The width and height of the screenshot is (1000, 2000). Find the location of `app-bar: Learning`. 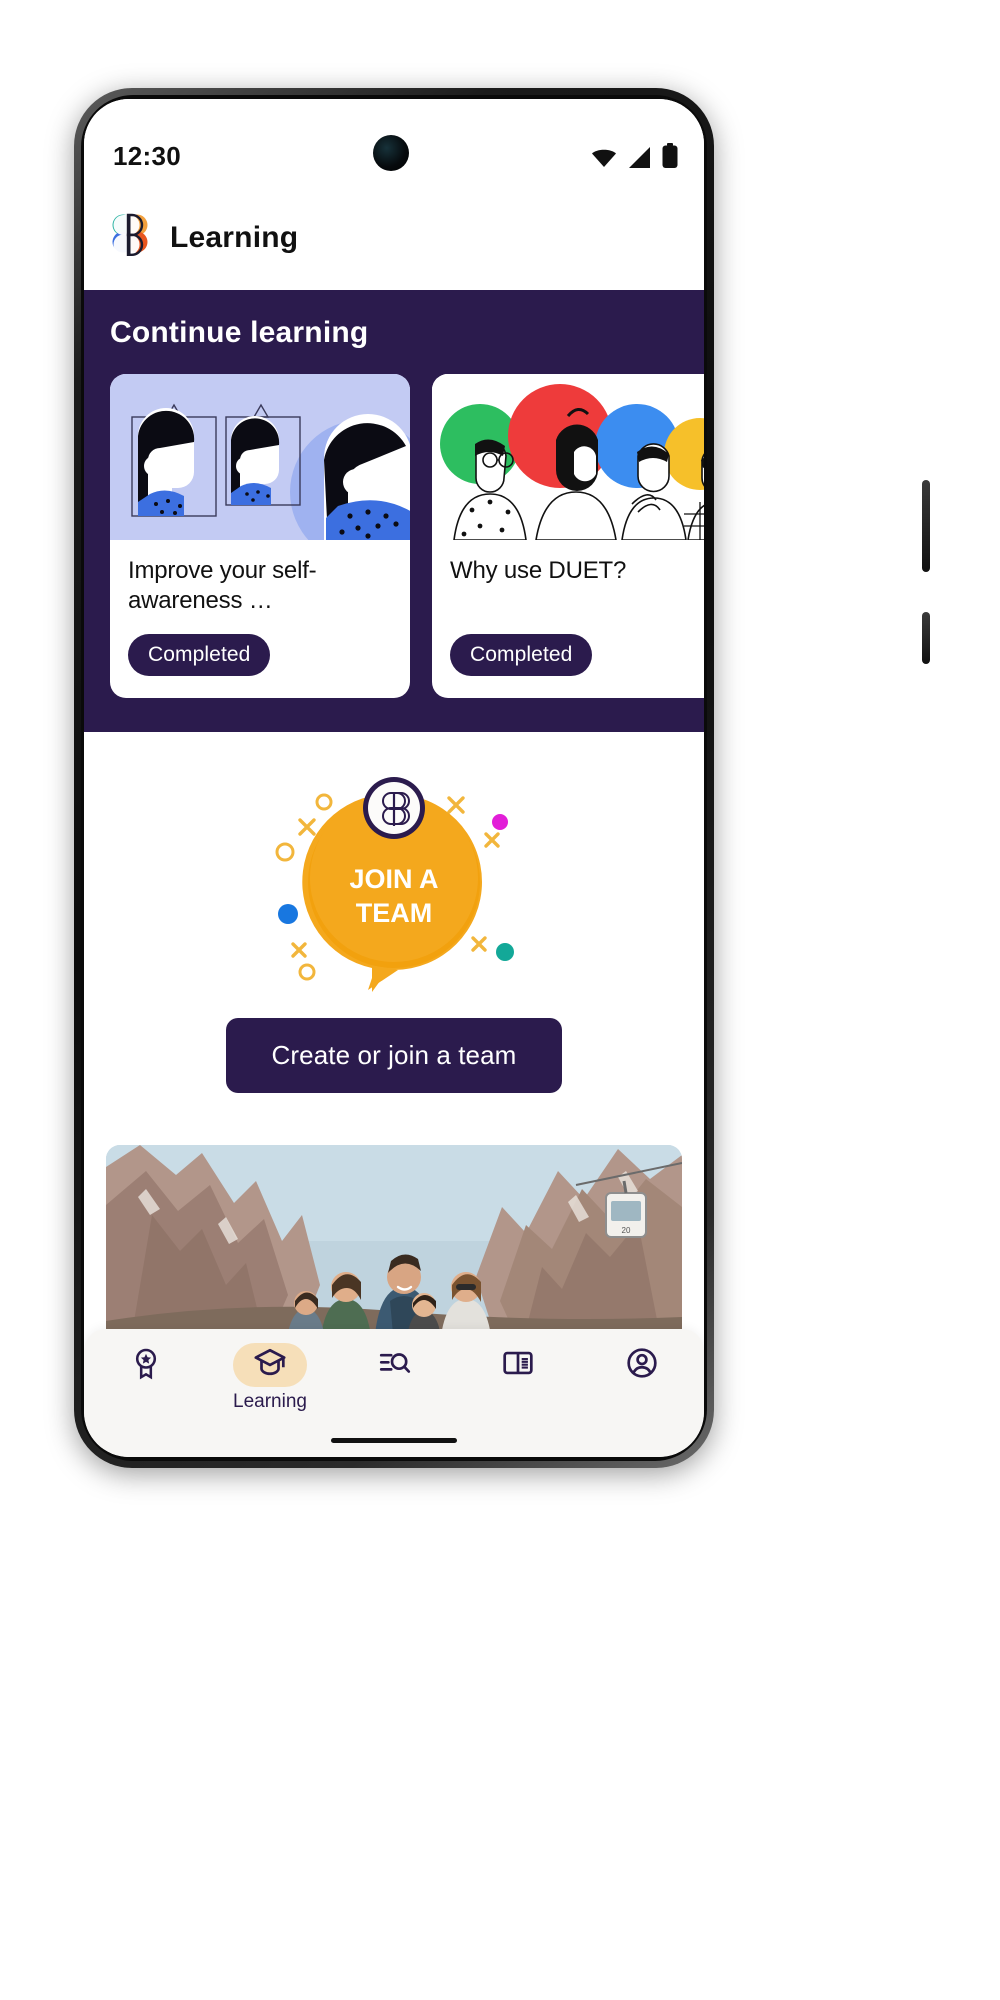

app-bar: Learning is located at coordinates (394, 237).